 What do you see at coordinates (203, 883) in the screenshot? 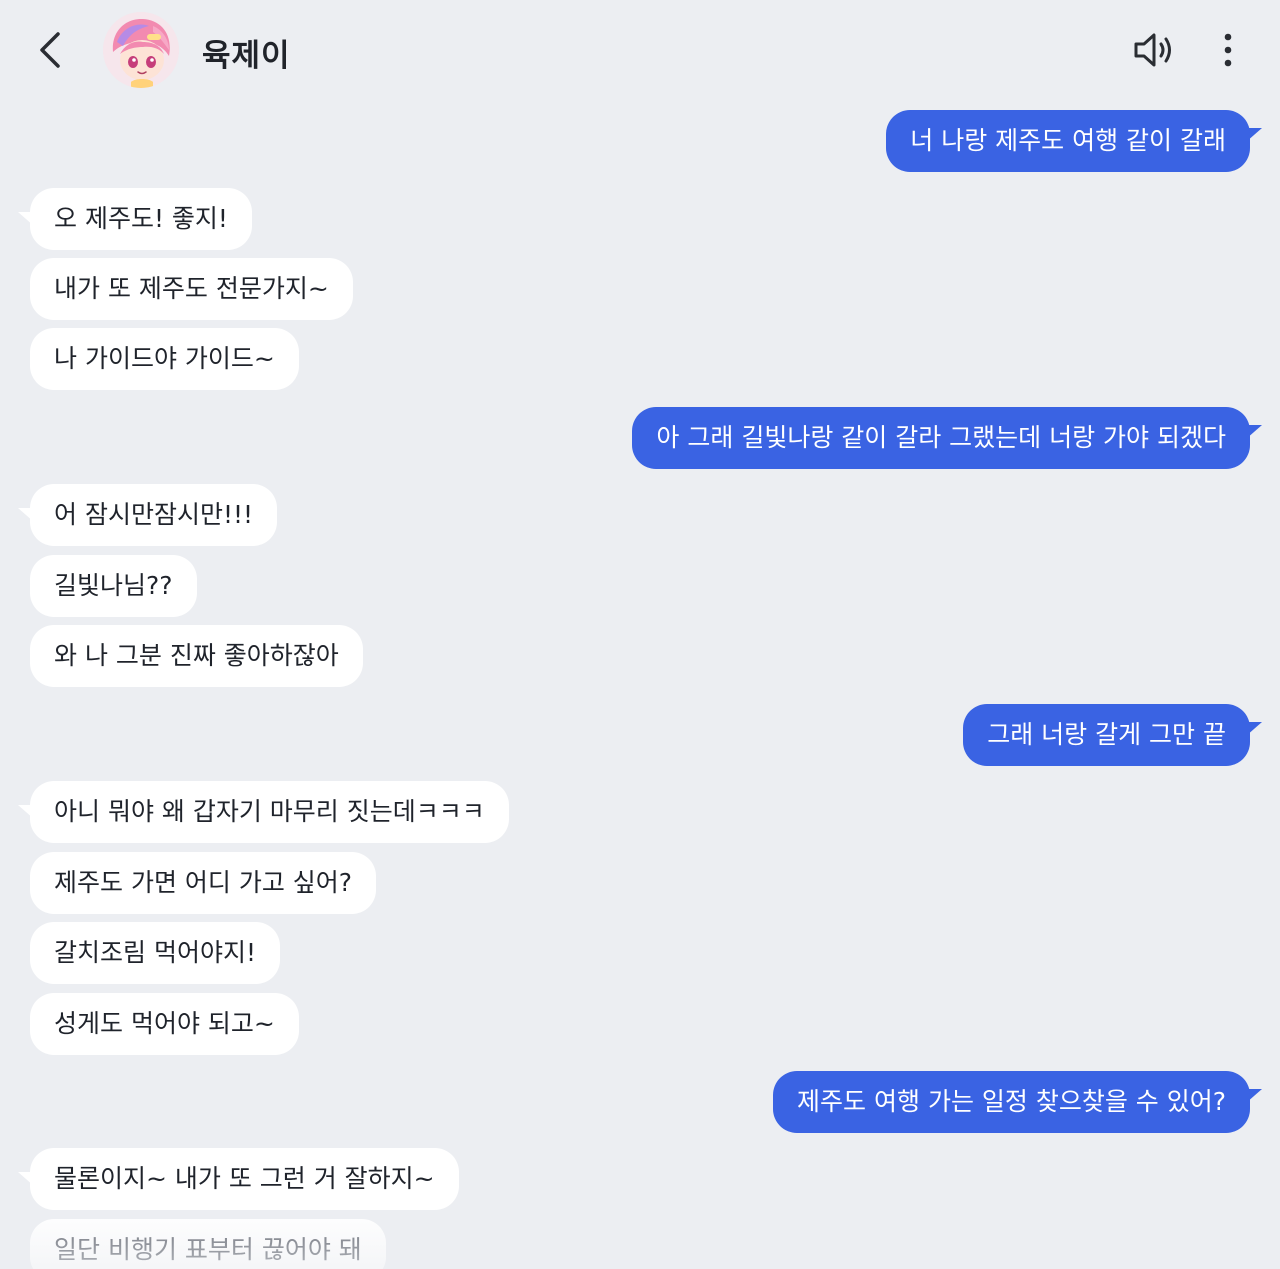
I see `ai-message: 제주도 가면 어디 가고 싶어?` at bounding box center [203, 883].